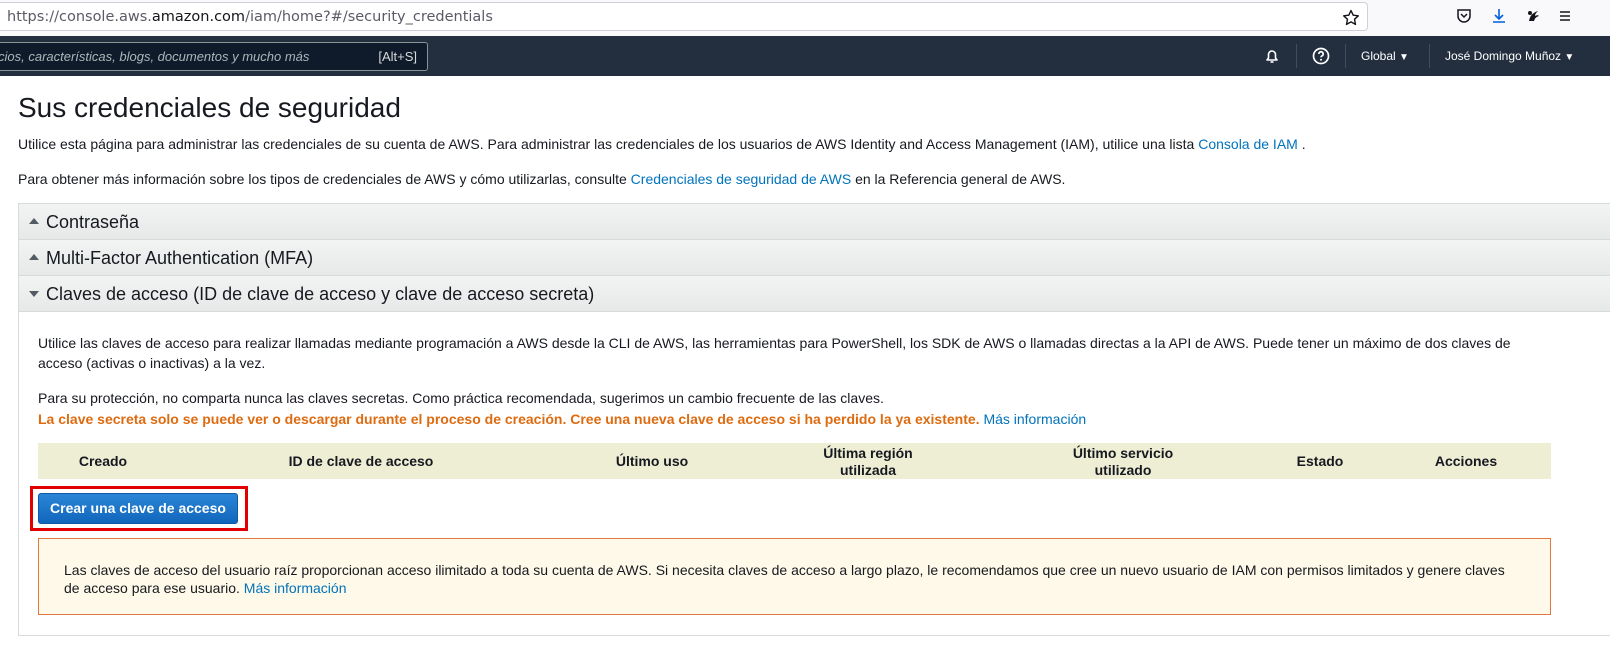  I want to click on iam-console-link: Consola de IAM, so click(1248, 144).